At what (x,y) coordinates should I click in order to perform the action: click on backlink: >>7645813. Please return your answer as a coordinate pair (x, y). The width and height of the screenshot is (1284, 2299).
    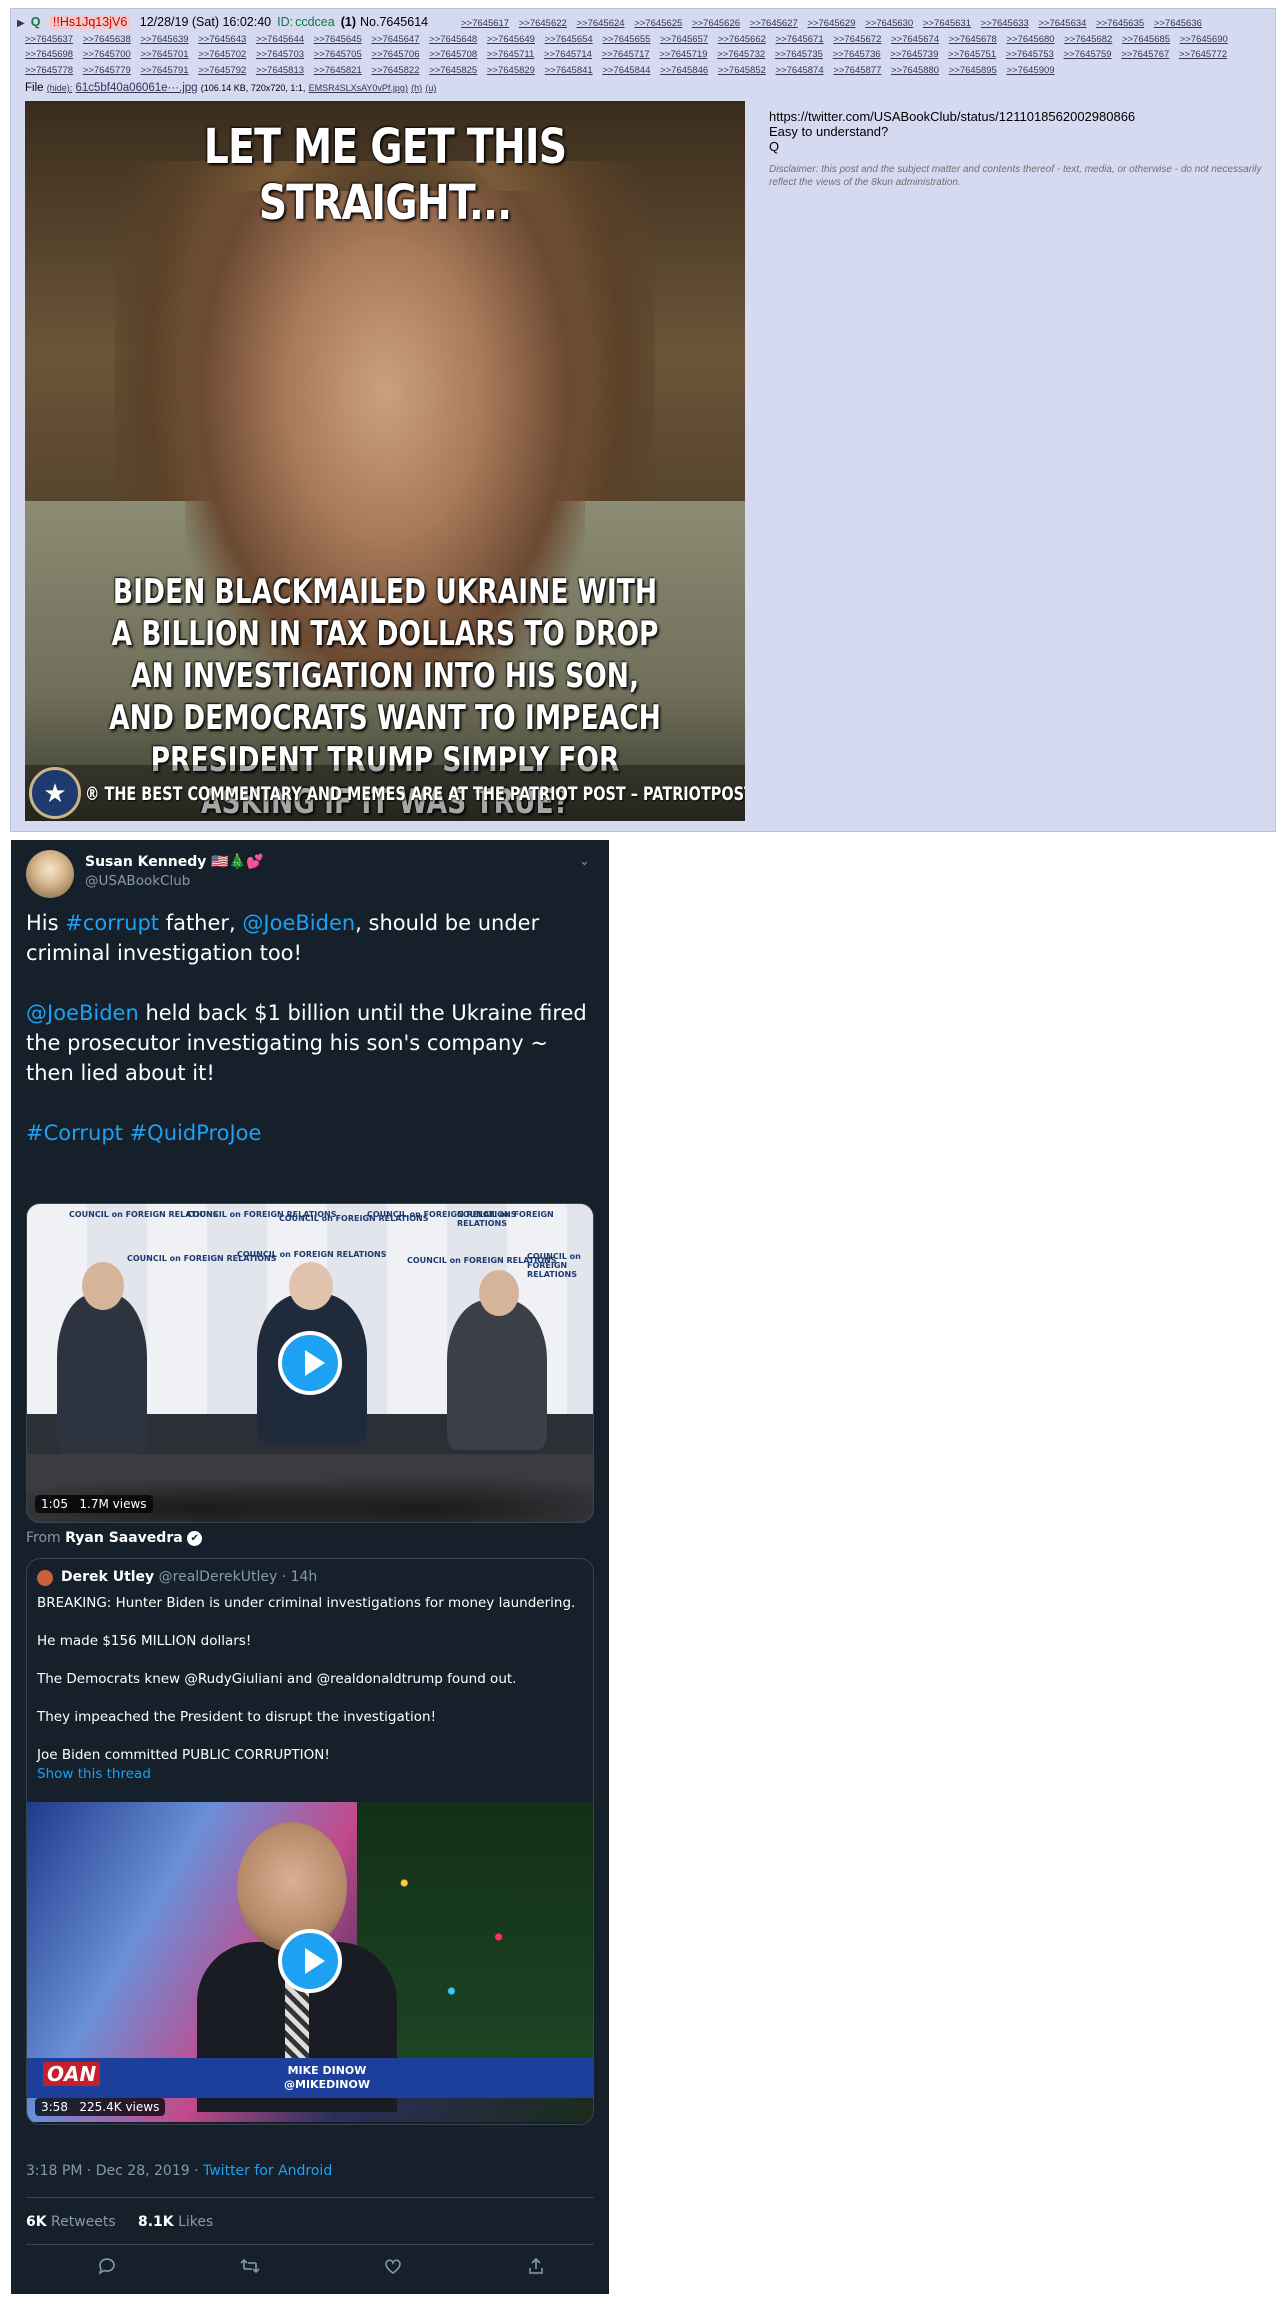
    Looking at the image, I should click on (280, 70).